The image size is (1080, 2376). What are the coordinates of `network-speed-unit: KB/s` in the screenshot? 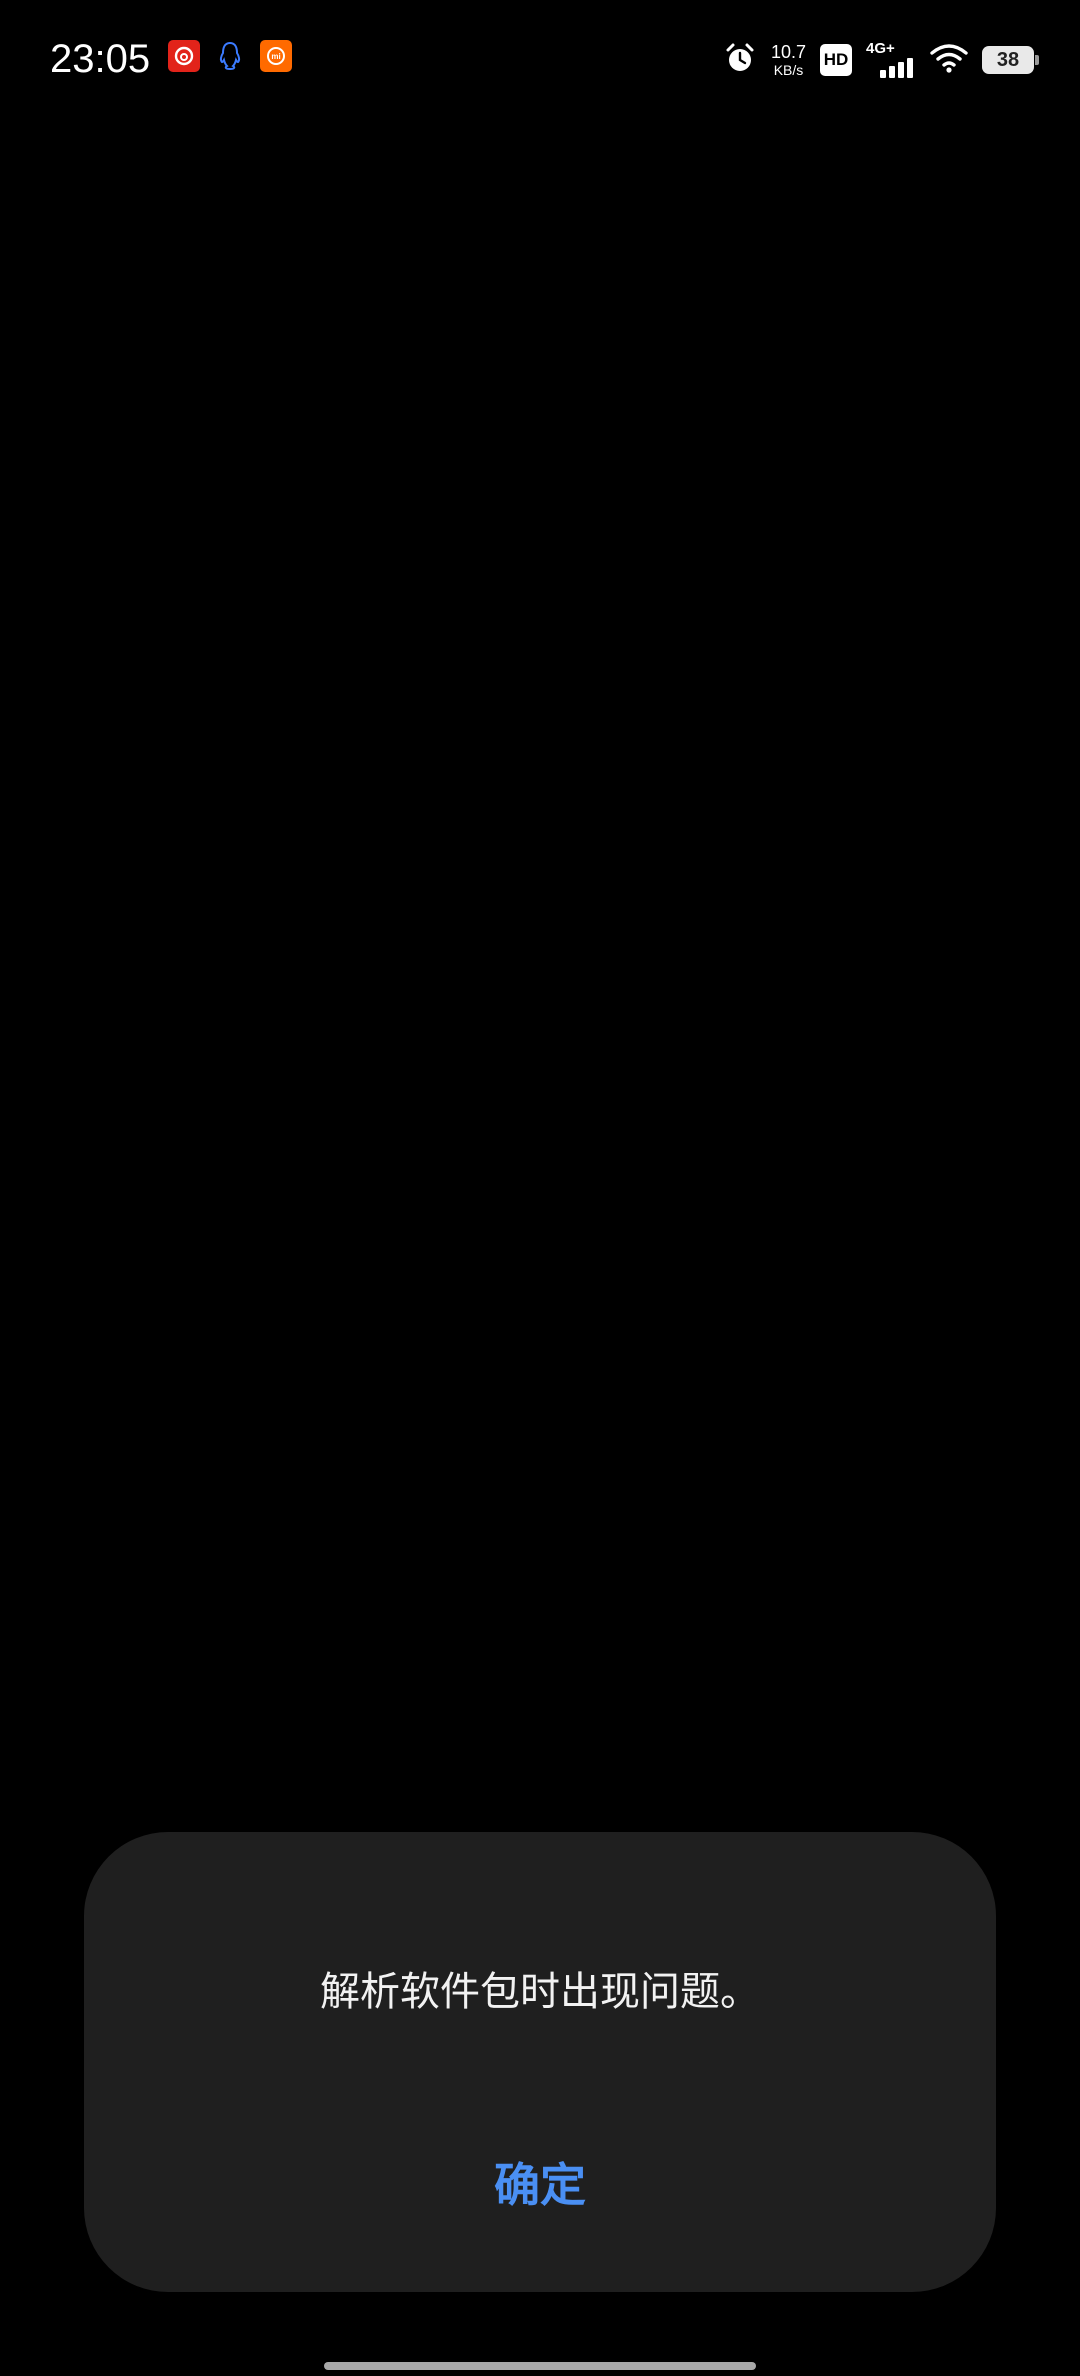 It's located at (788, 70).